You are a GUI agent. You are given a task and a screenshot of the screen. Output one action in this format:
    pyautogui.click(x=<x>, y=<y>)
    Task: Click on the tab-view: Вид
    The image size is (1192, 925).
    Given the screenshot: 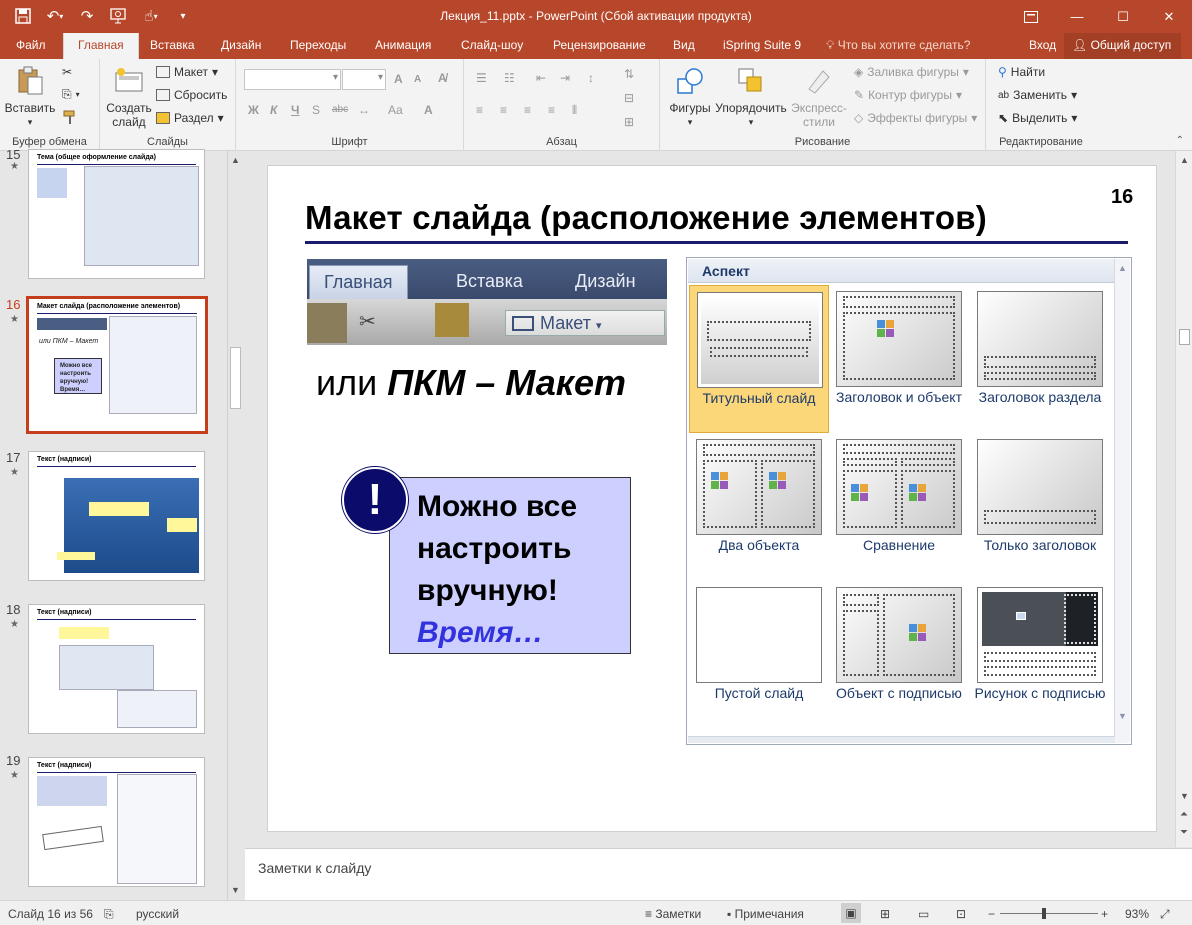 What is the action you would take?
    pyautogui.click(x=684, y=46)
    